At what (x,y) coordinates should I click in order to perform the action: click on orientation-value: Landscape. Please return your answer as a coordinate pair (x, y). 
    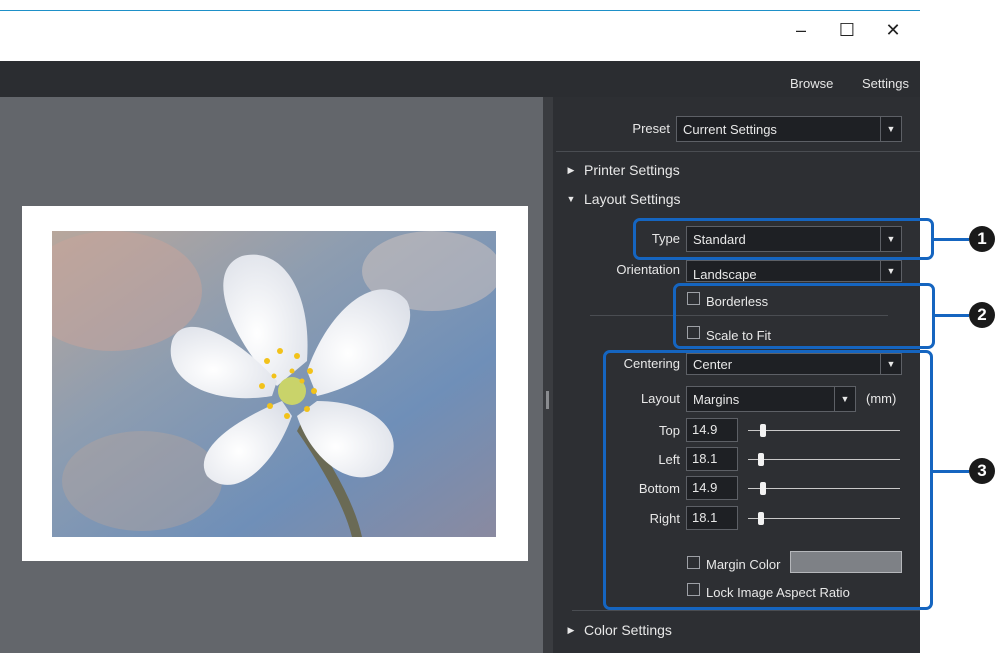
    Looking at the image, I should click on (725, 274).